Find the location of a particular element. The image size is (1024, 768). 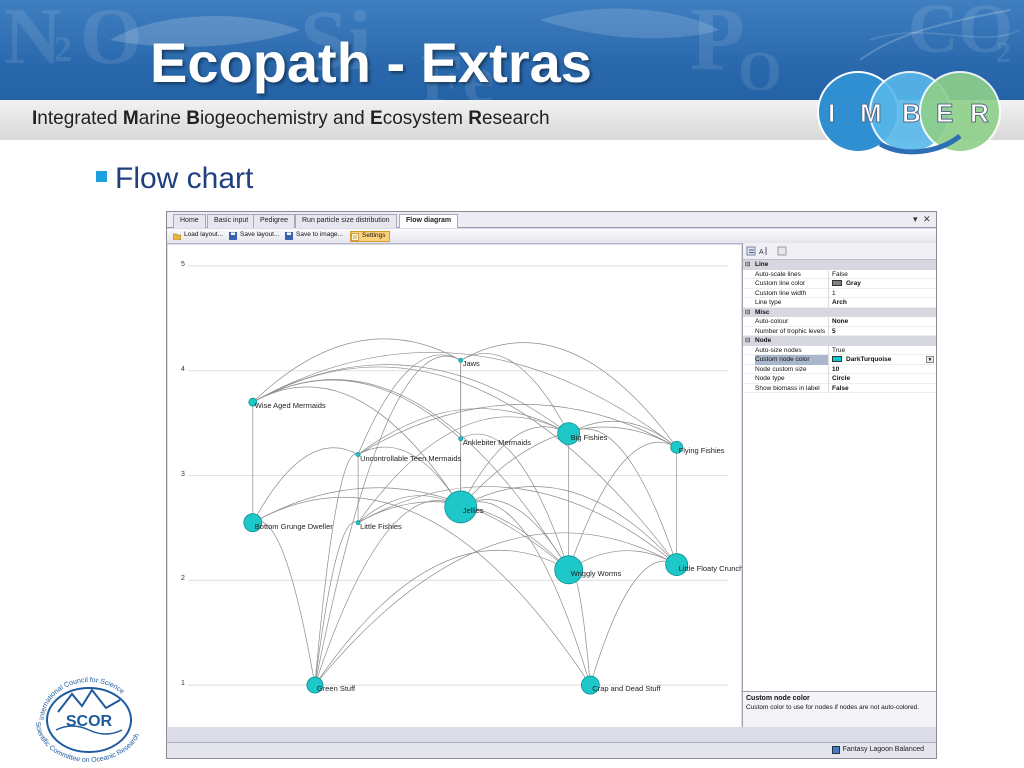

property-grid-toolbar: A is located at coordinates (839, 251).